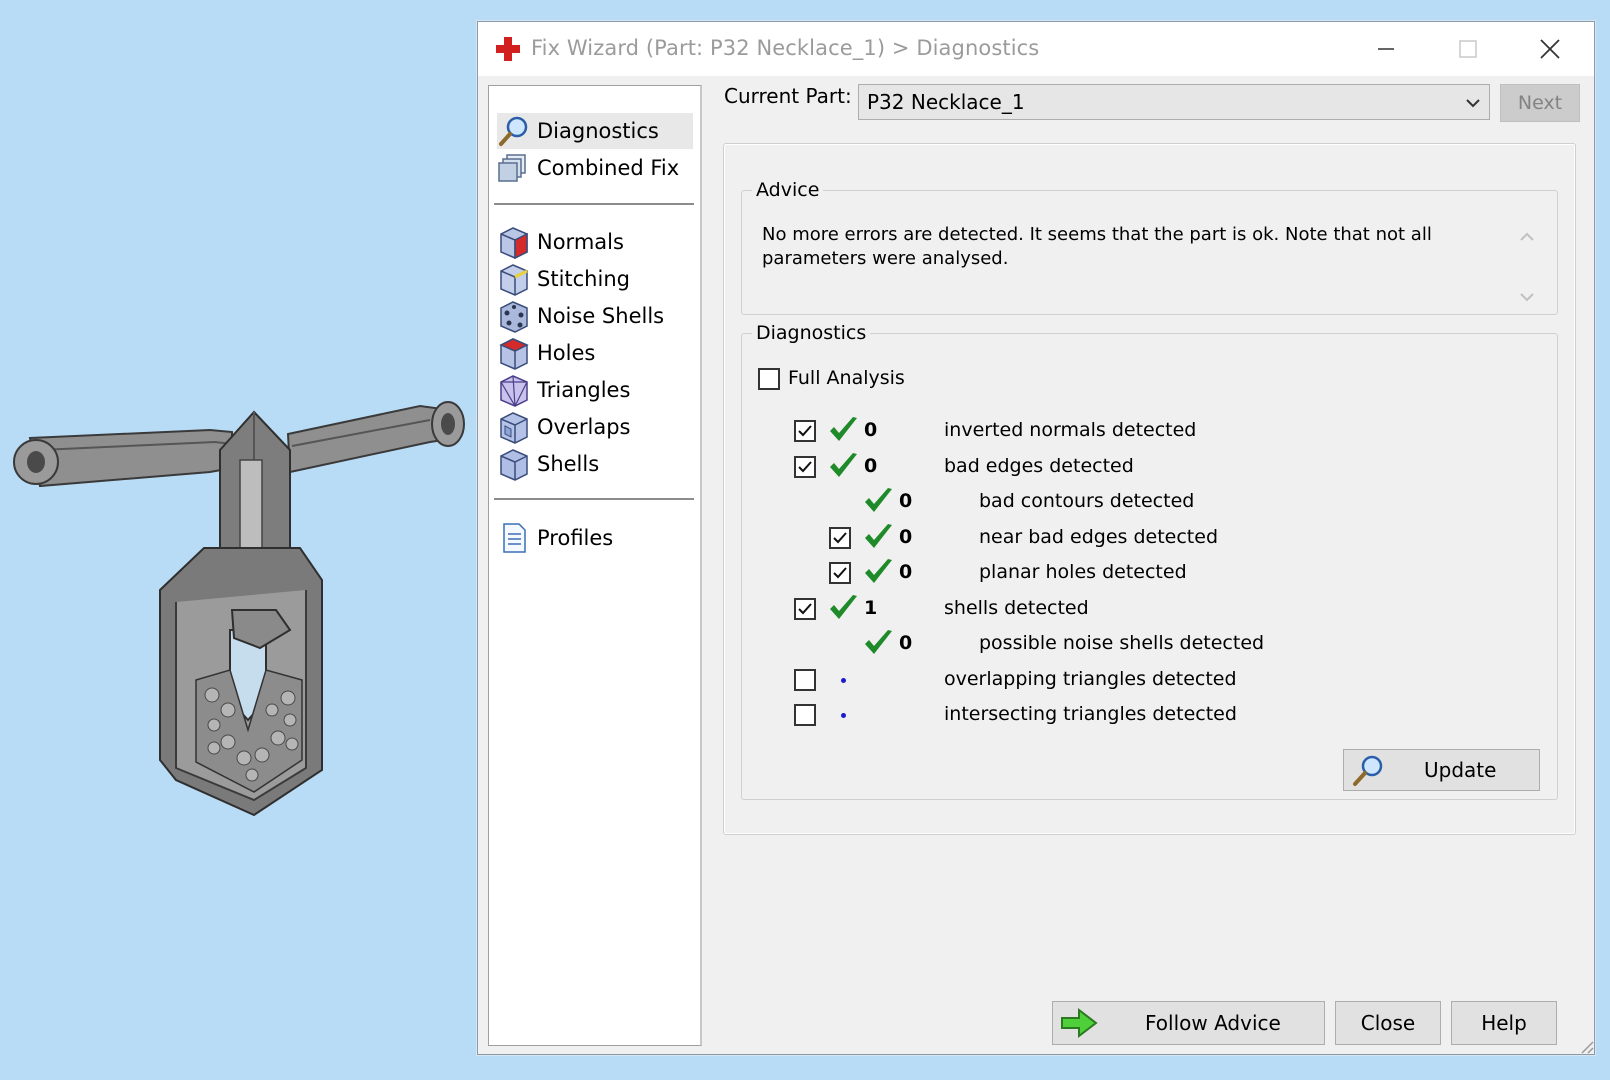 The image size is (1610, 1080). What do you see at coordinates (514, 280) in the screenshot?
I see `stitching-cube-icon` at bounding box center [514, 280].